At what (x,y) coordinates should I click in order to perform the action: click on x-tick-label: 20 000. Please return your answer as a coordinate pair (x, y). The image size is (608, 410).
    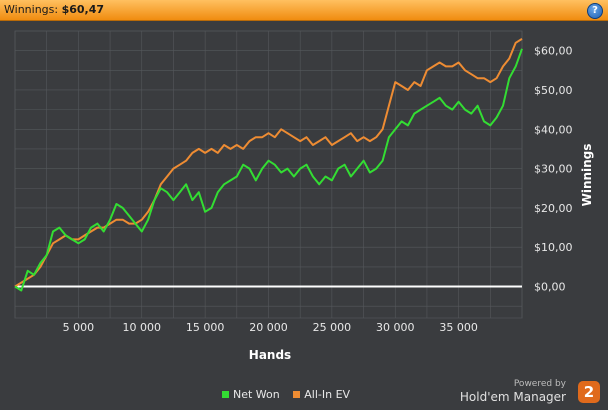
    Looking at the image, I should click on (268, 327).